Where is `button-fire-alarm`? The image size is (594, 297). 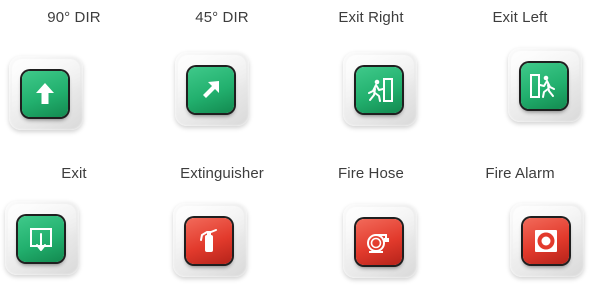
button-fire-alarm is located at coordinates (546, 241).